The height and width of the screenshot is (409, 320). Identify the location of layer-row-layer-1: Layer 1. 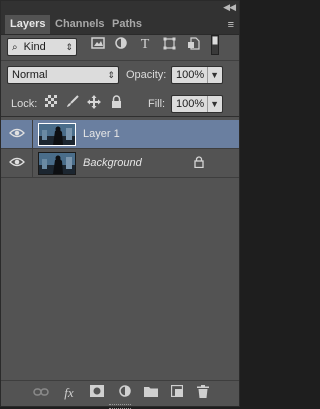
(120, 134).